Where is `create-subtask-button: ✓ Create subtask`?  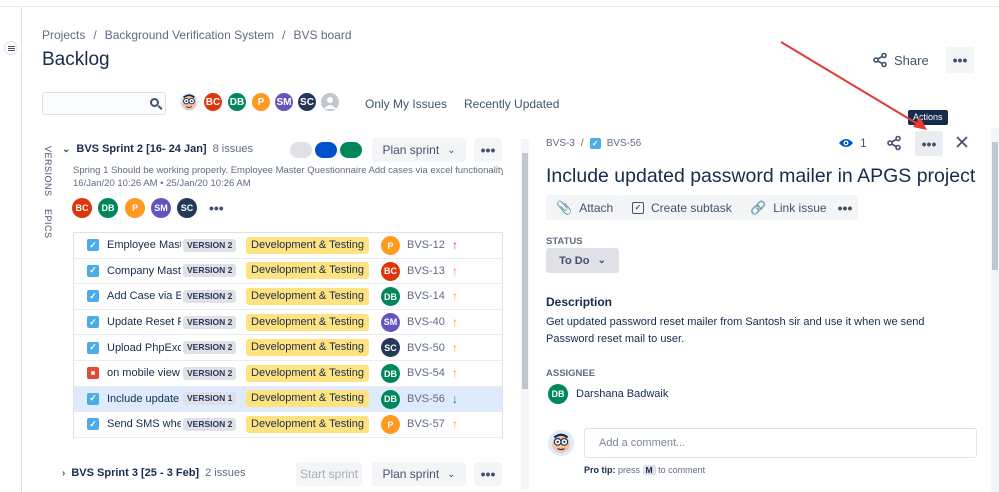 create-subtask-button: ✓ Create subtask is located at coordinates (682, 207).